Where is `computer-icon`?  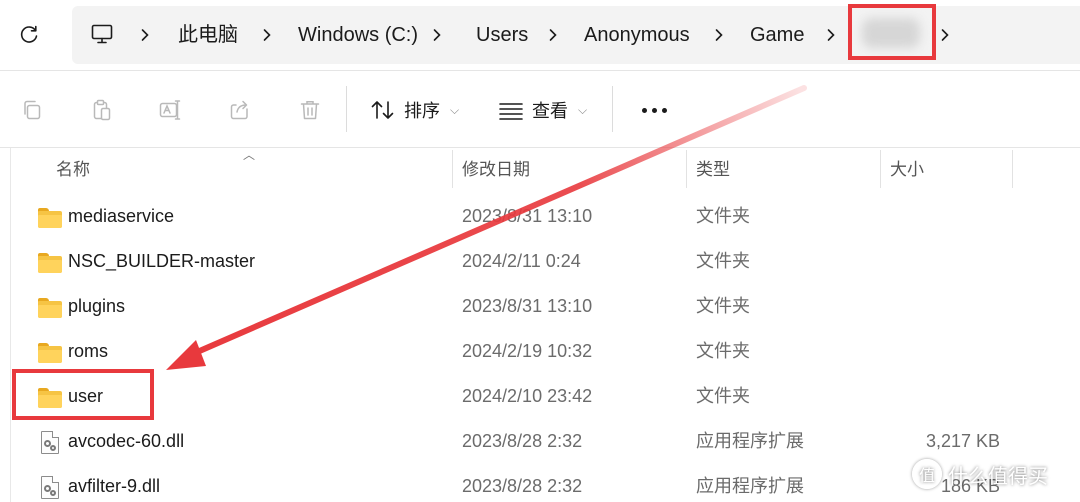
computer-icon is located at coordinates (102, 36).